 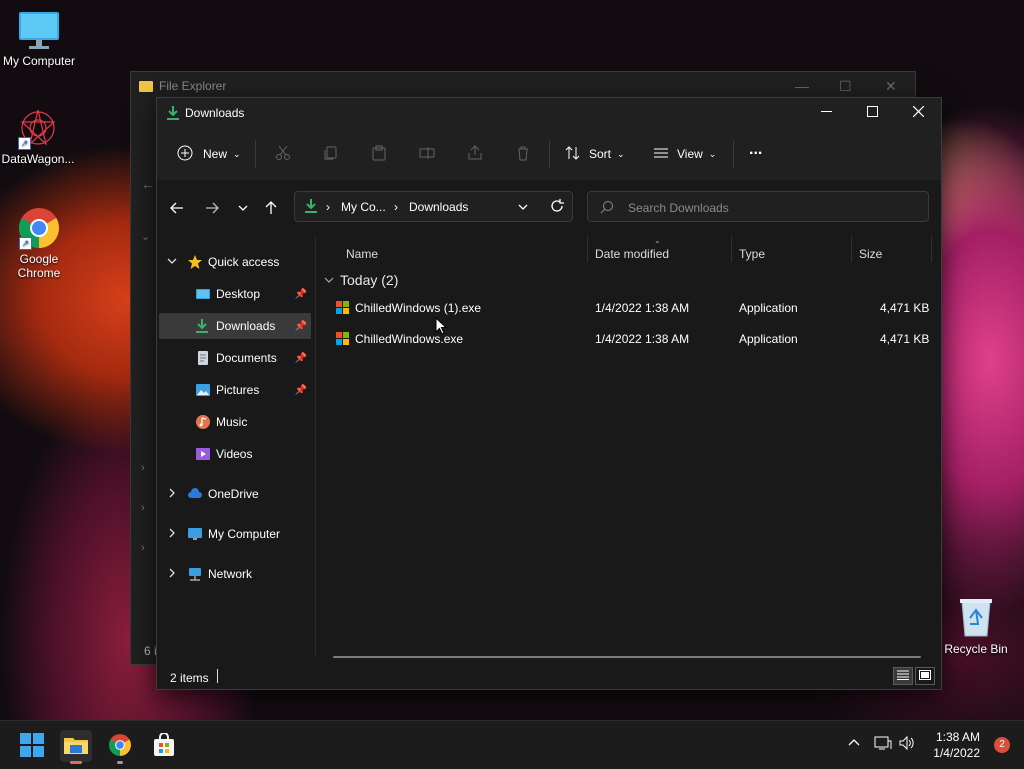 I want to click on view-button: View ⌄, so click(x=684, y=154).